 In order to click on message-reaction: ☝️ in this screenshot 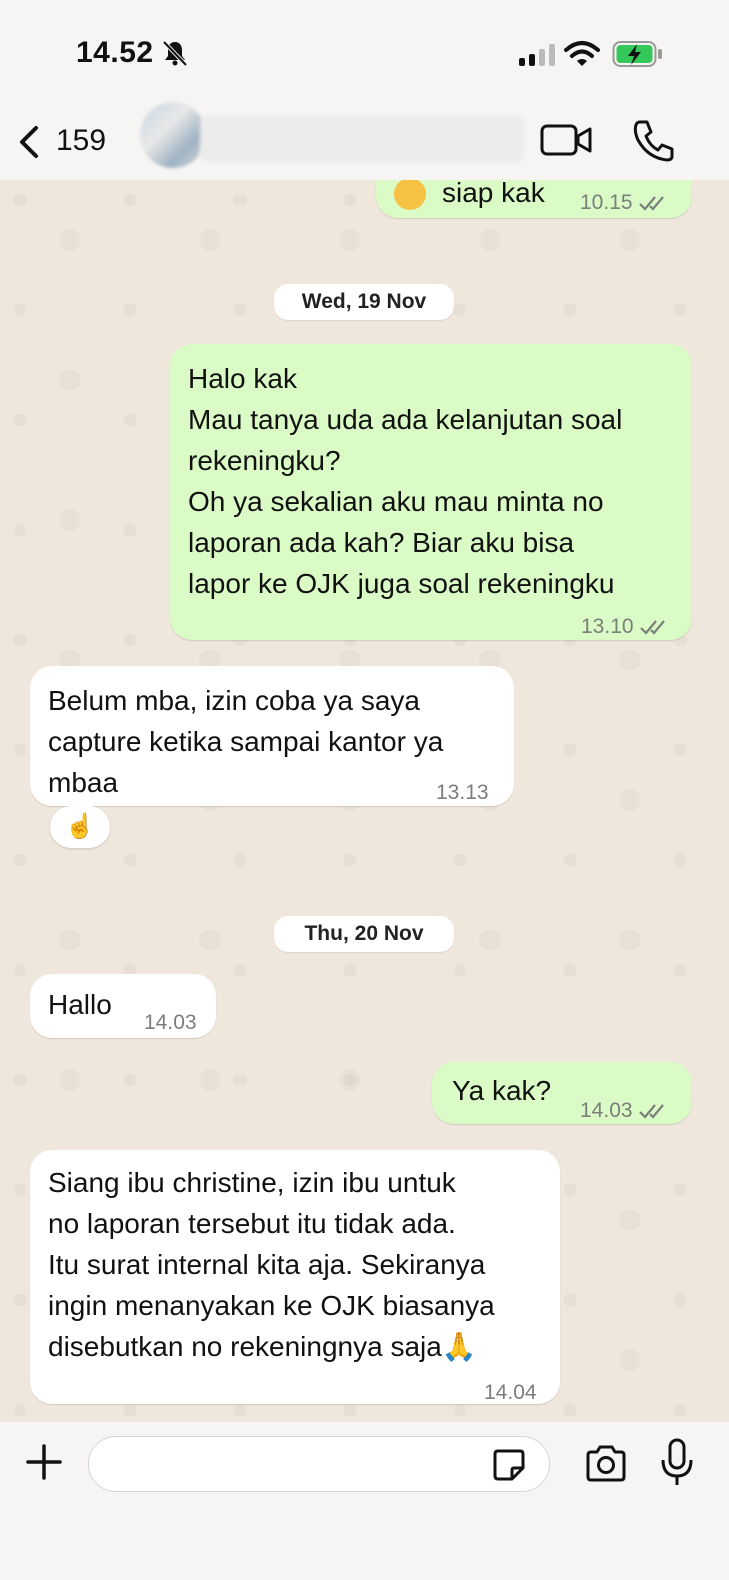, I will do `click(80, 827)`.